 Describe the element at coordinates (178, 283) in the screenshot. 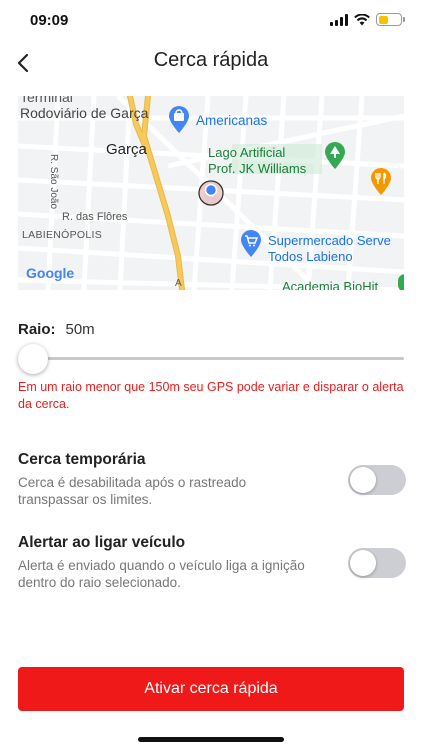

I see `map-road-marker: A` at that location.